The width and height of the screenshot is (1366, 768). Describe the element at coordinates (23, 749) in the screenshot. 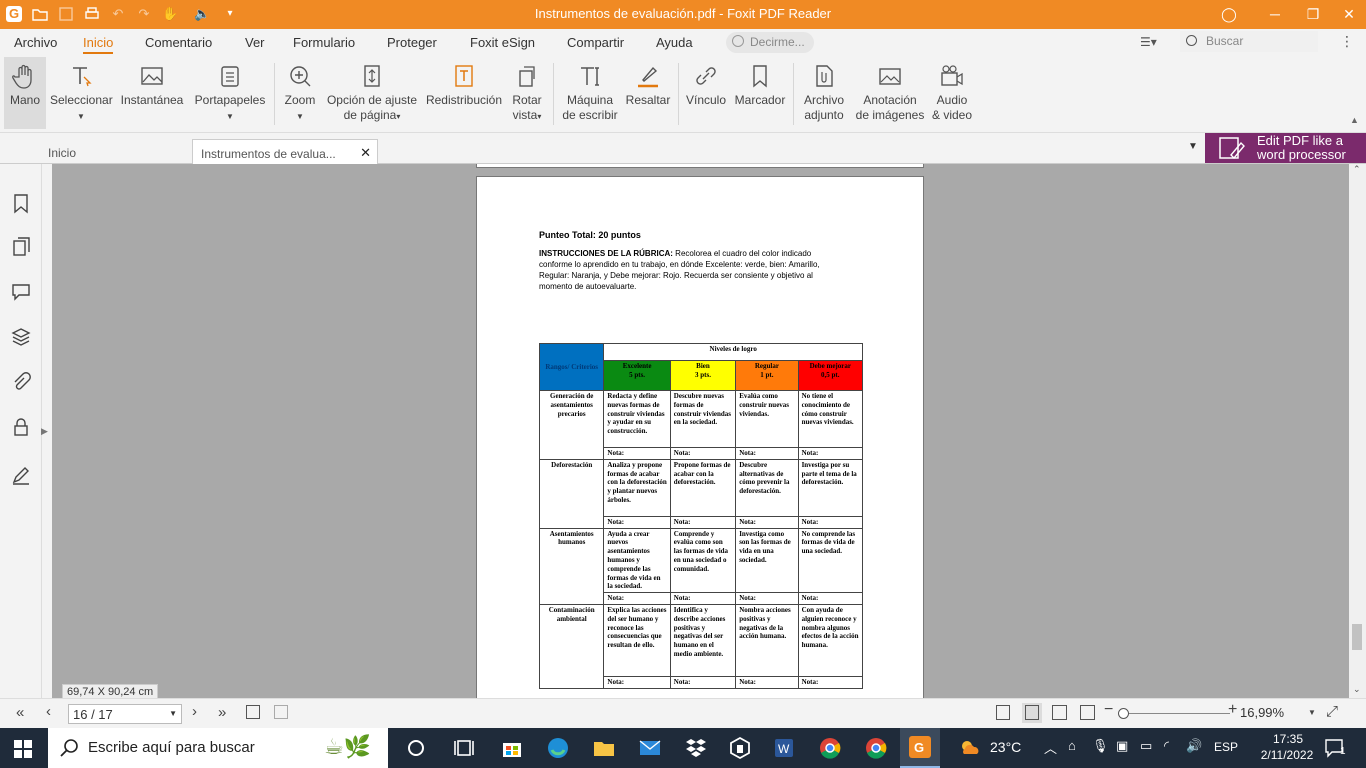

I see `windows-start-icon` at that location.